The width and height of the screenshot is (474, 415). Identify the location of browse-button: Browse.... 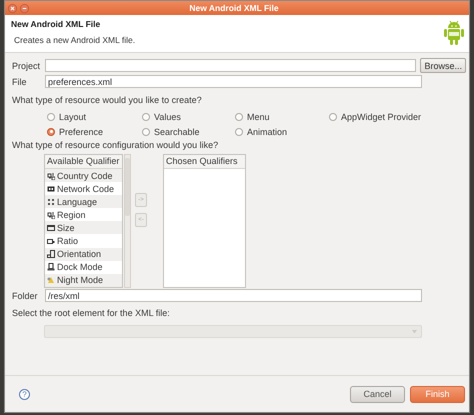
(443, 65).